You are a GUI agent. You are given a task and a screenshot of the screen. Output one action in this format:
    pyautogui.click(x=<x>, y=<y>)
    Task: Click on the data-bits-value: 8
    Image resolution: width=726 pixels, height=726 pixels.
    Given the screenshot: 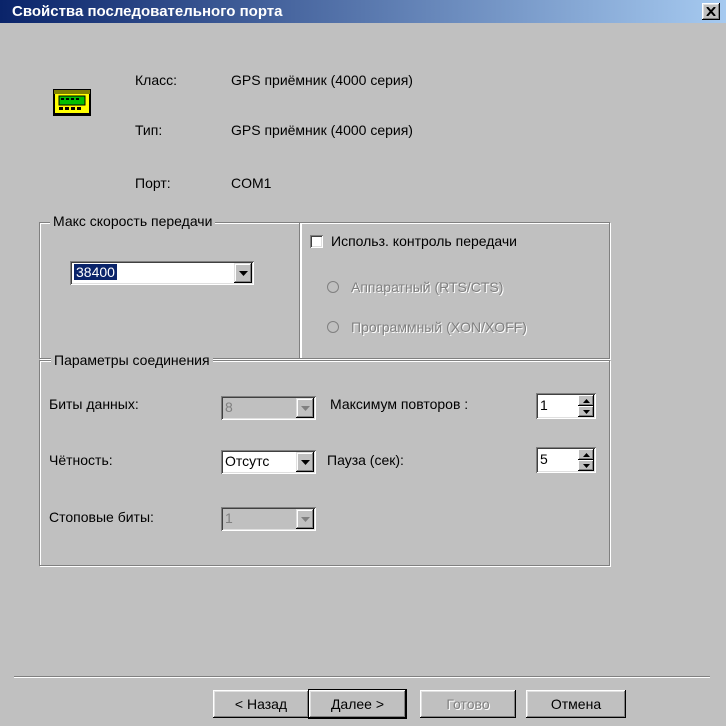 What is the action you would take?
    pyautogui.click(x=229, y=407)
    